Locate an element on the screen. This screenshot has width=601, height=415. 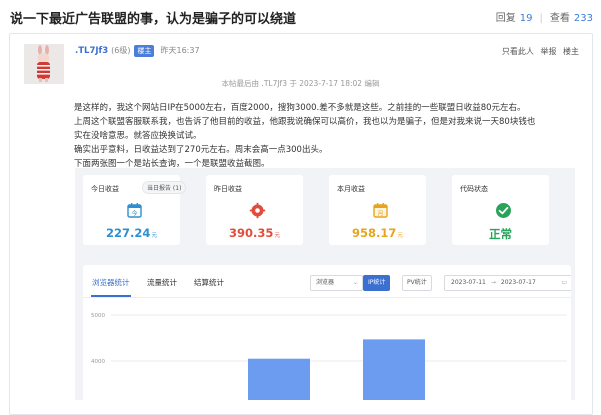
arrow-right-icon: → is located at coordinates (493, 282).